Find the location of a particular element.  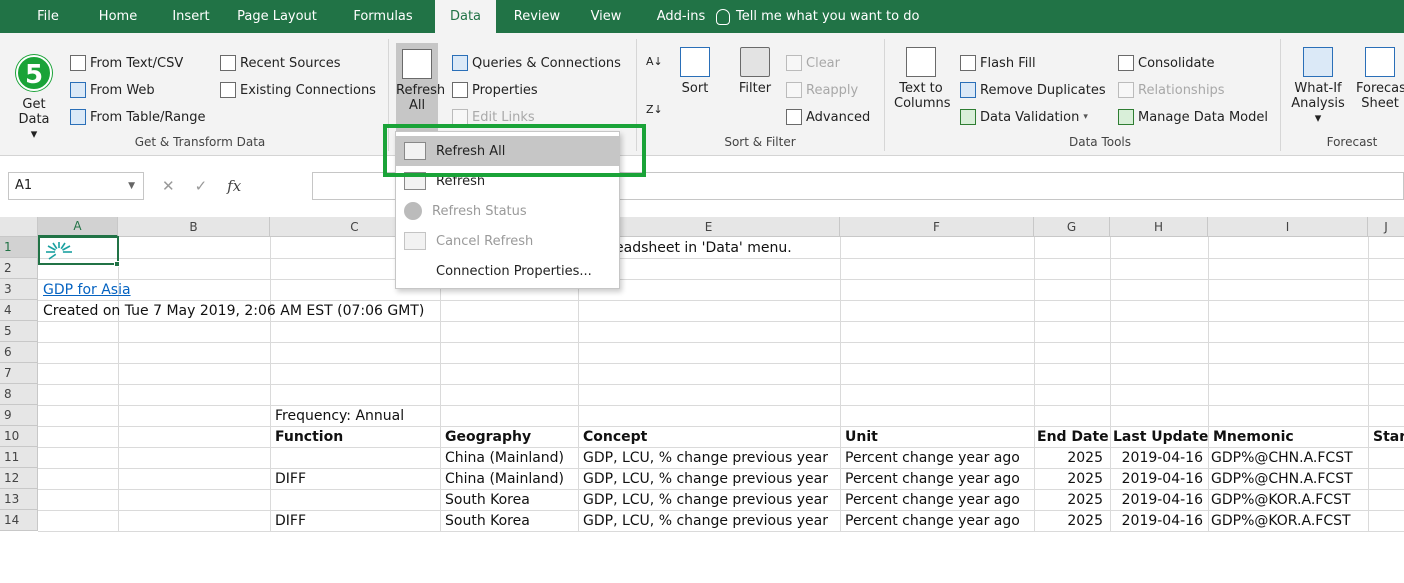

menu-item-cancel-refresh: Cancel Refresh is located at coordinates (507, 241).